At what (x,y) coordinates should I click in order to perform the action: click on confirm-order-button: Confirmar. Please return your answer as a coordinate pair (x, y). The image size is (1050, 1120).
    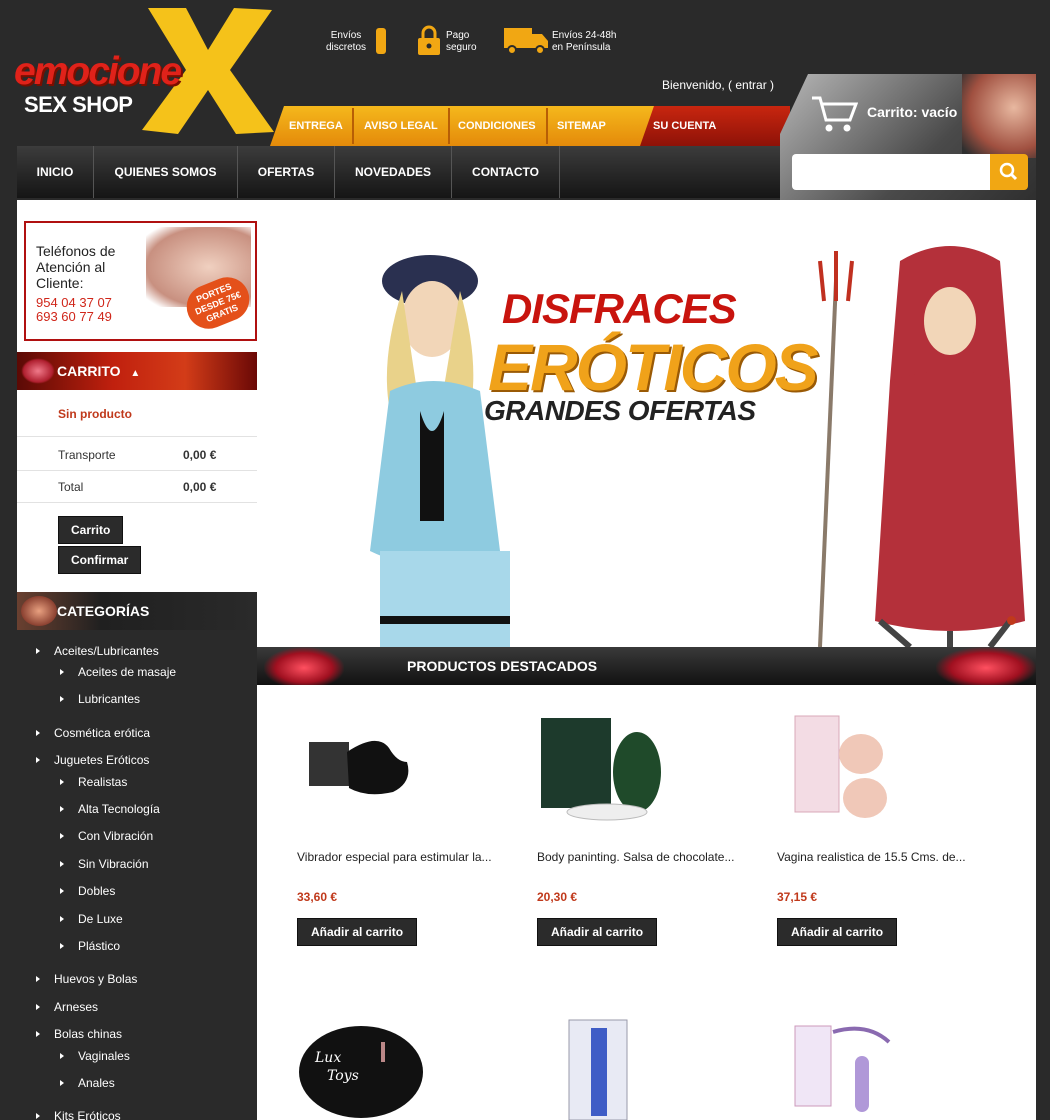
    Looking at the image, I should click on (100, 560).